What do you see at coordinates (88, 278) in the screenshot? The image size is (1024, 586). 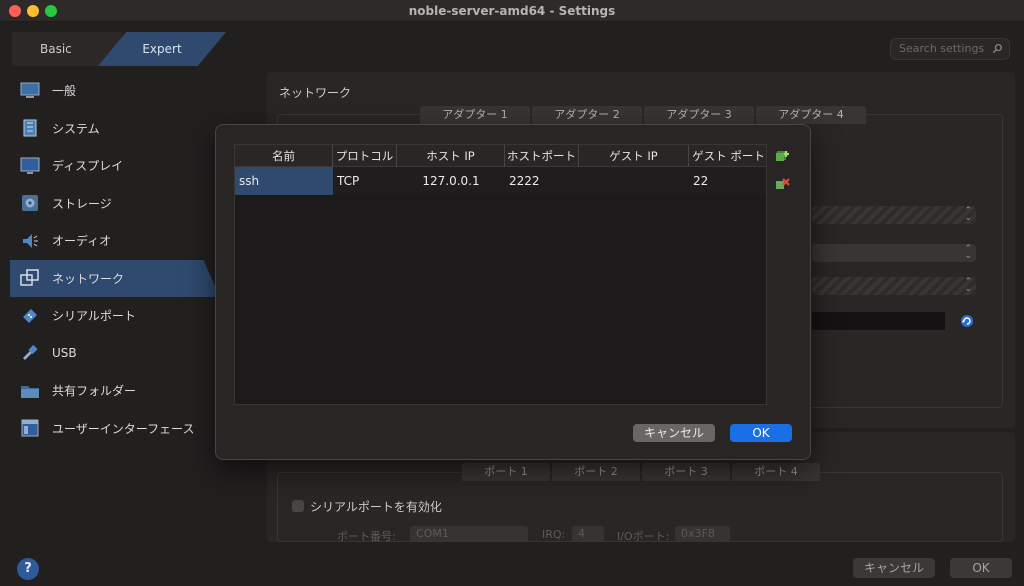 I see `sidebar-item-label: ネットワーク` at bounding box center [88, 278].